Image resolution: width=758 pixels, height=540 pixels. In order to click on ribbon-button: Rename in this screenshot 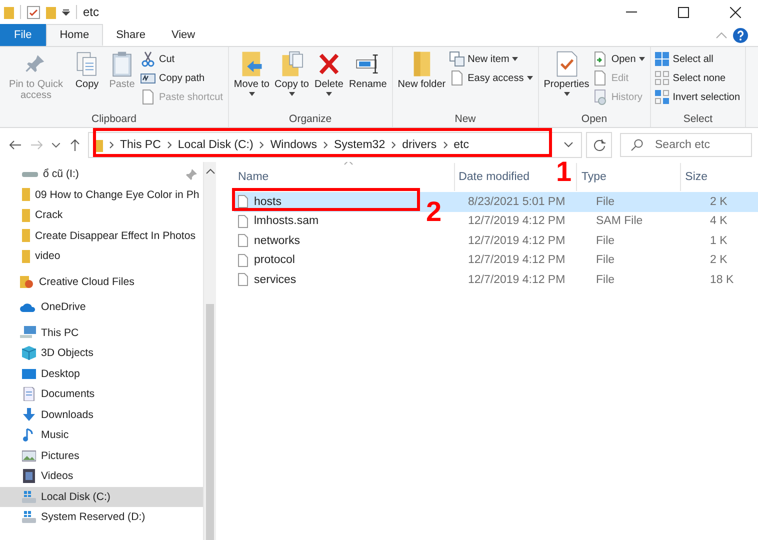, I will do `click(367, 80)`.